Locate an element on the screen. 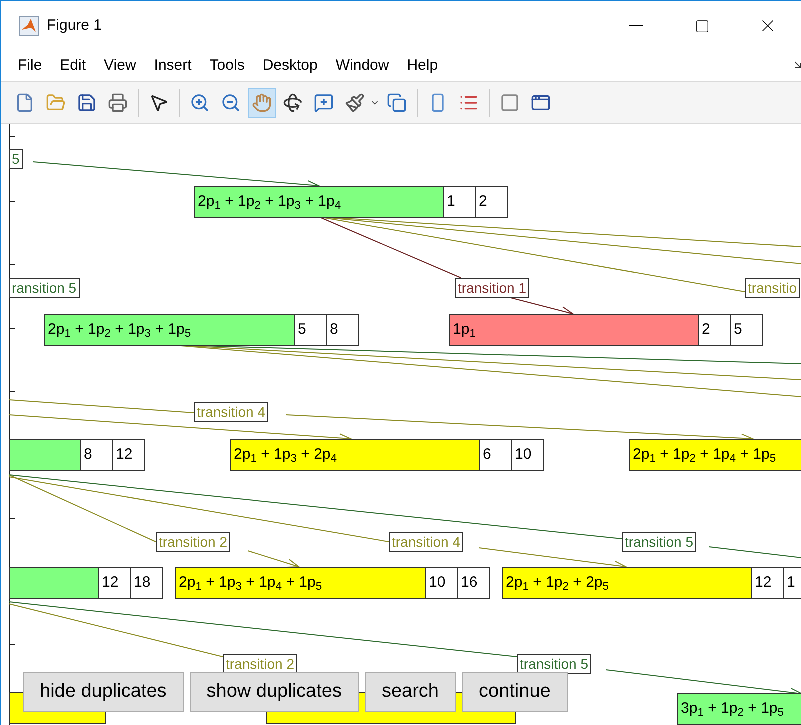 The image size is (801, 725). transition-label: 5 is located at coordinates (16, 159).